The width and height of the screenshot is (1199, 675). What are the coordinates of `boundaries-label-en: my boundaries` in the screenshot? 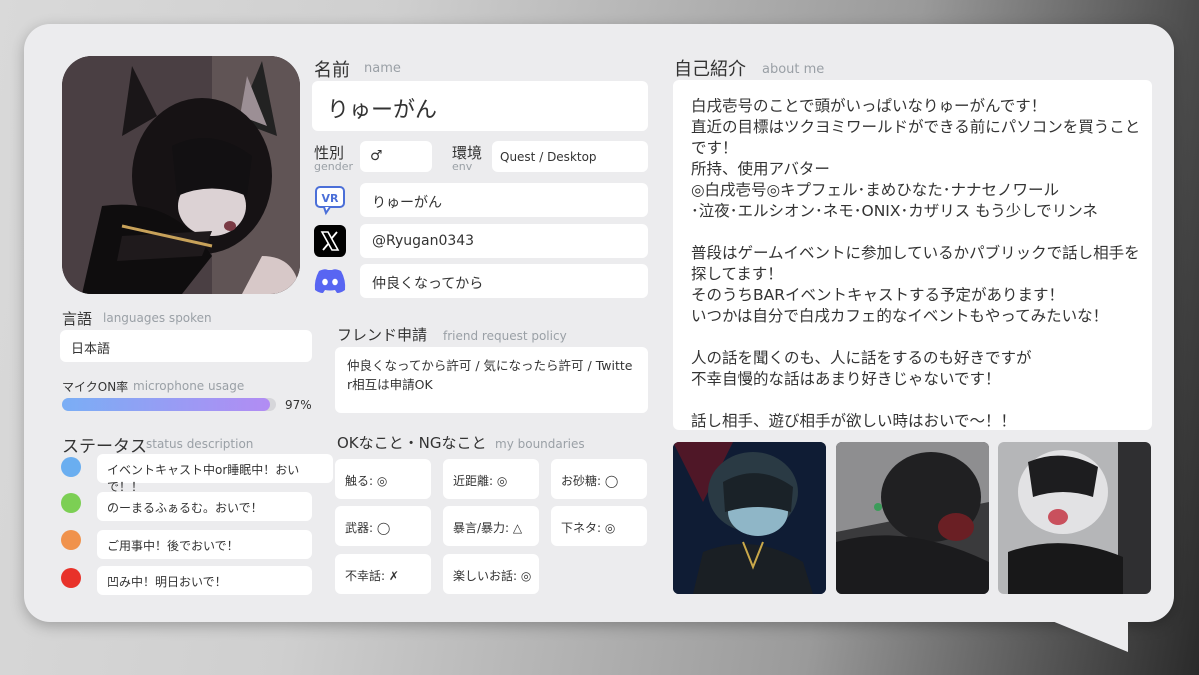 It's located at (540, 444).